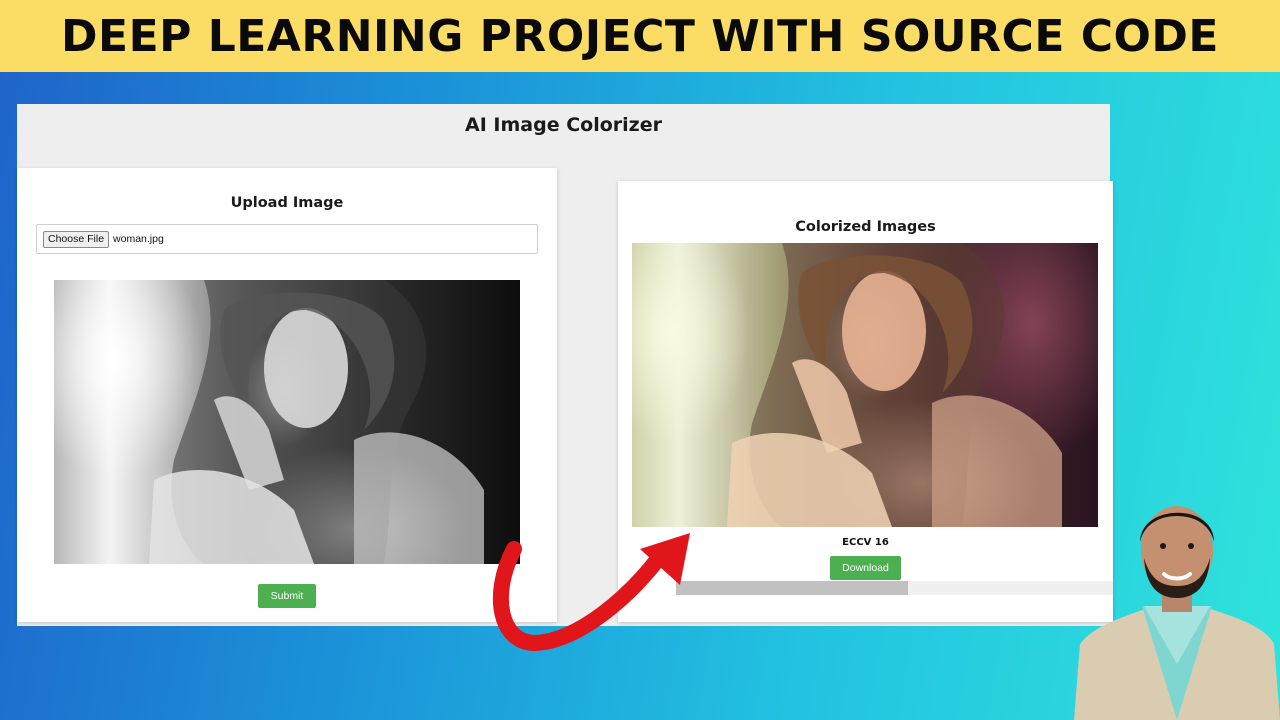 Image resolution: width=1280 pixels, height=720 pixels. Describe the element at coordinates (287, 239) in the screenshot. I see `file-input: Choose File woman.jpg` at that location.